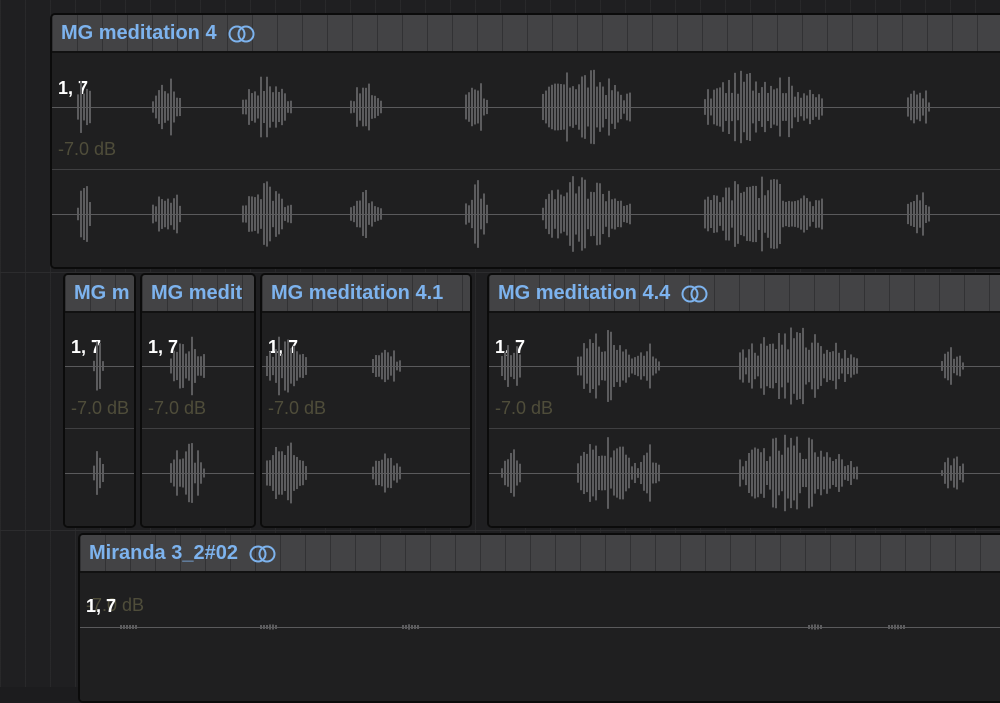 The height and width of the screenshot is (703, 1000). Describe the element at coordinates (262, 553) in the screenshot. I see `loop-icon` at that location.